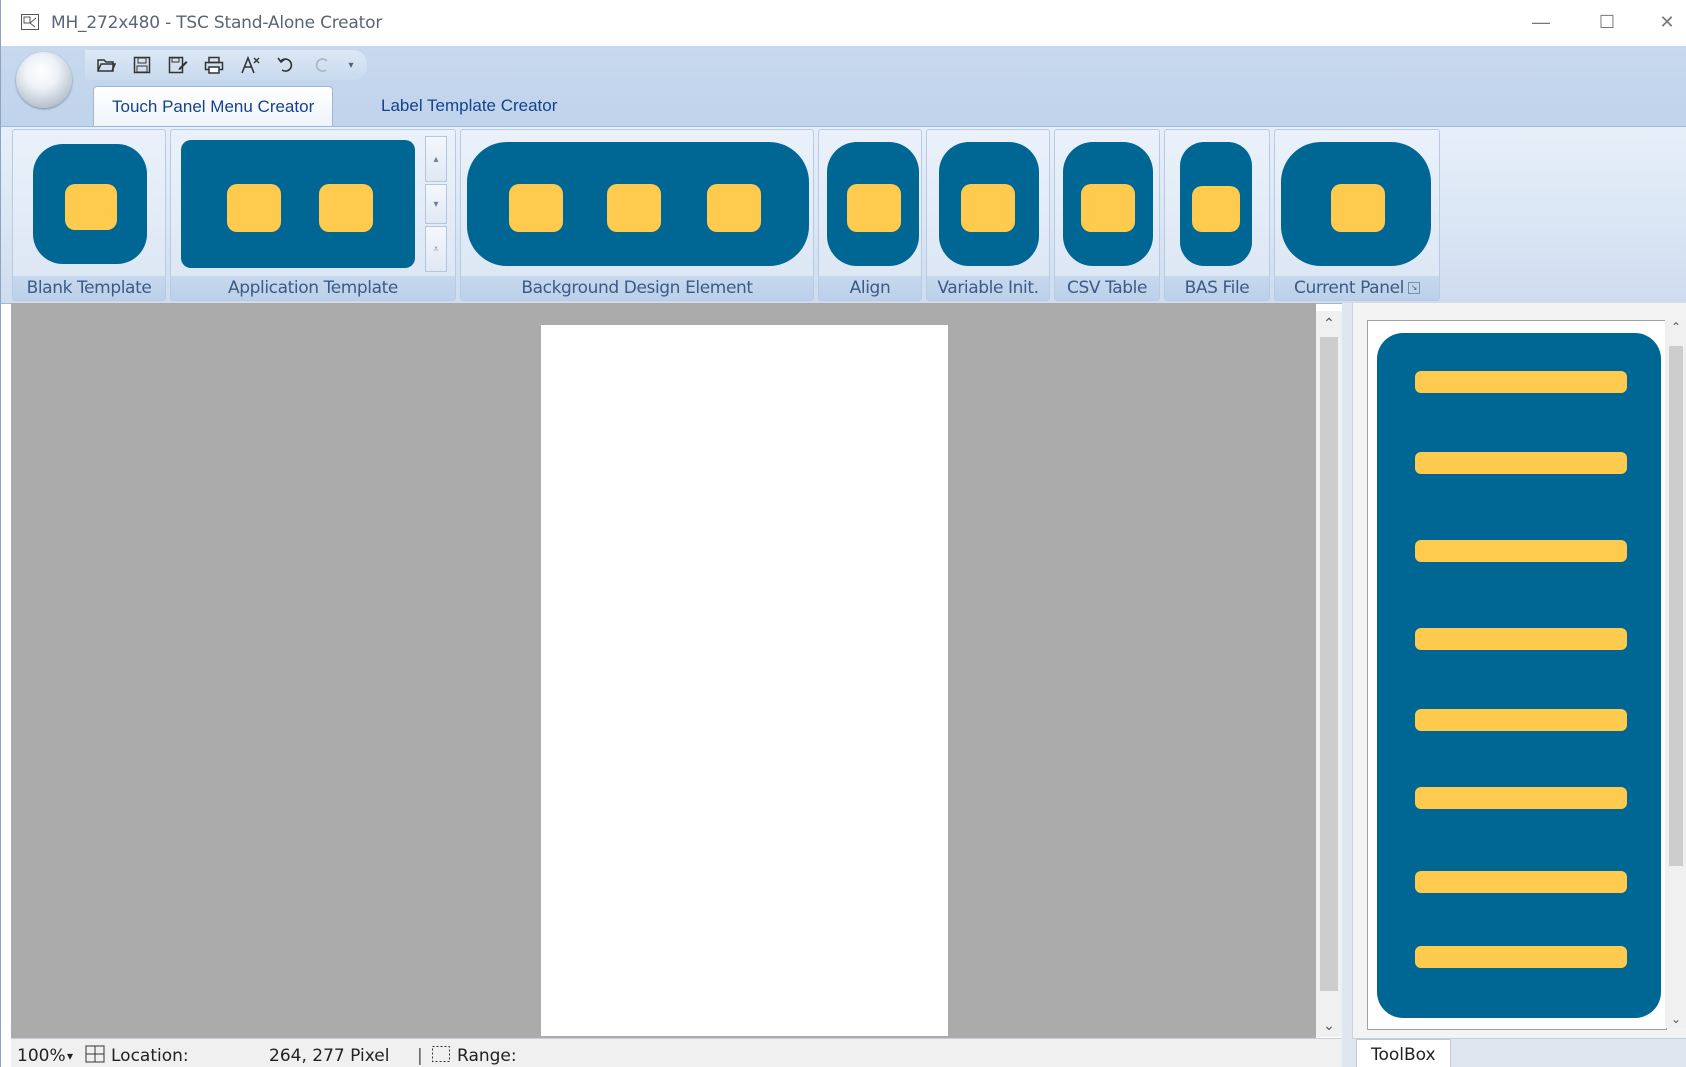 This screenshot has width=1686, height=1067. I want to click on blank-template-button, so click(90, 204).